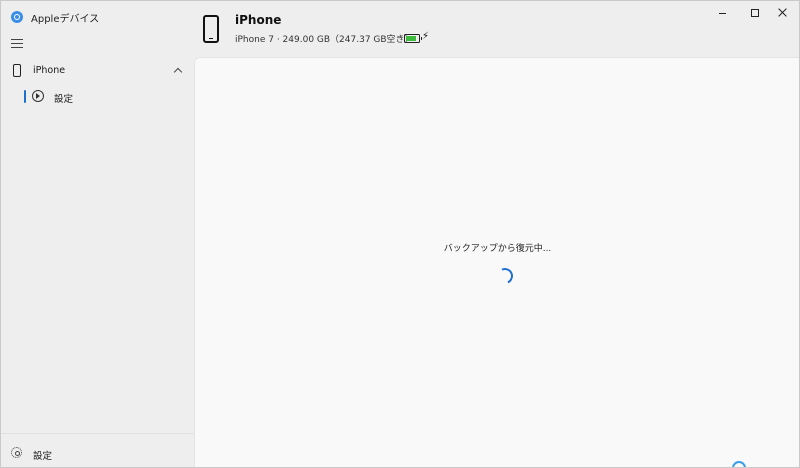 Image resolution: width=800 pixels, height=468 pixels. Describe the element at coordinates (65, 19) in the screenshot. I see `app-title: Appleデバイス` at that location.